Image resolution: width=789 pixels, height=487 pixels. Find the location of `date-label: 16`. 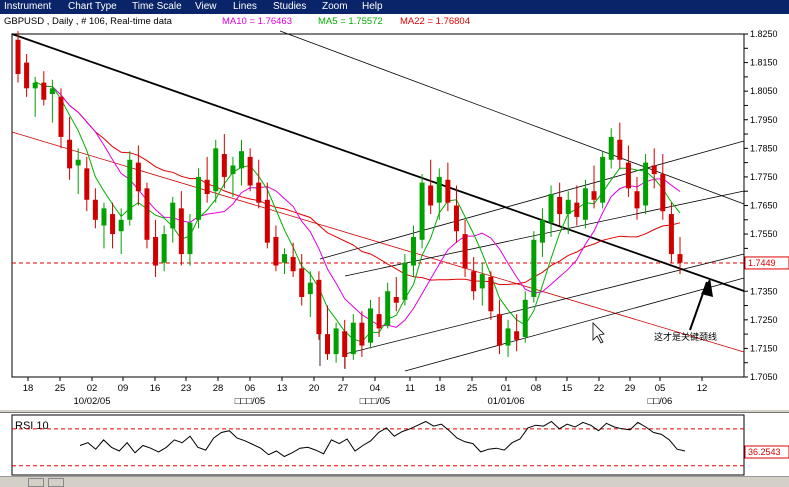

date-label: 16 is located at coordinates (155, 388).